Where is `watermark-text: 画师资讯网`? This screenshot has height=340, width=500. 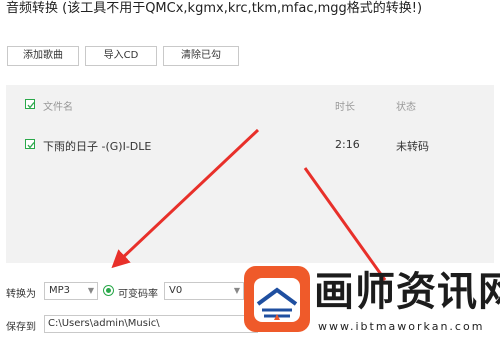 watermark-text: 画师资讯网 is located at coordinates (407, 292).